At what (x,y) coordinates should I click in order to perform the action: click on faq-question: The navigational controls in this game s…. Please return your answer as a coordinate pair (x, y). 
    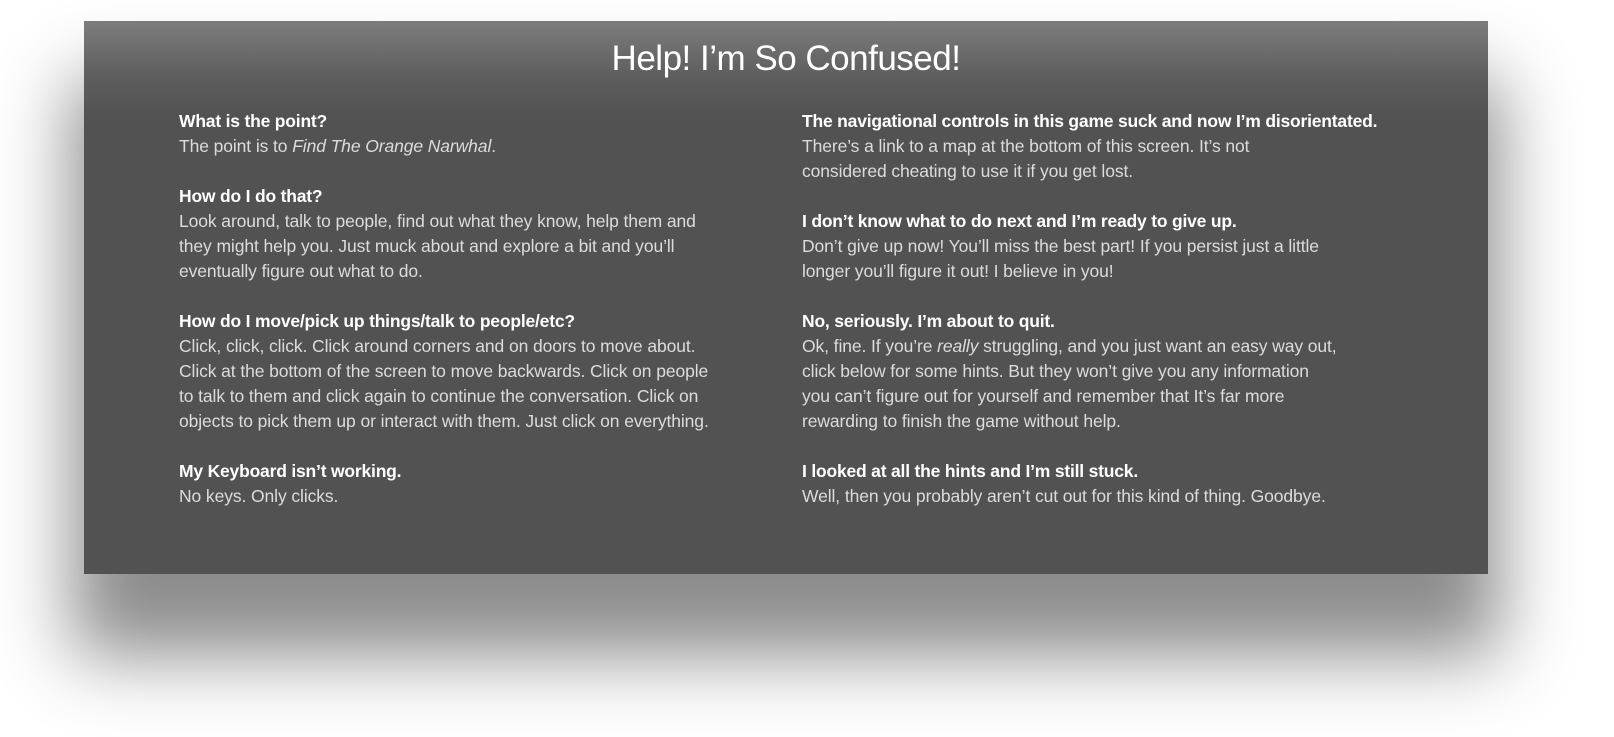
    Looking at the image, I should click on (1090, 121).